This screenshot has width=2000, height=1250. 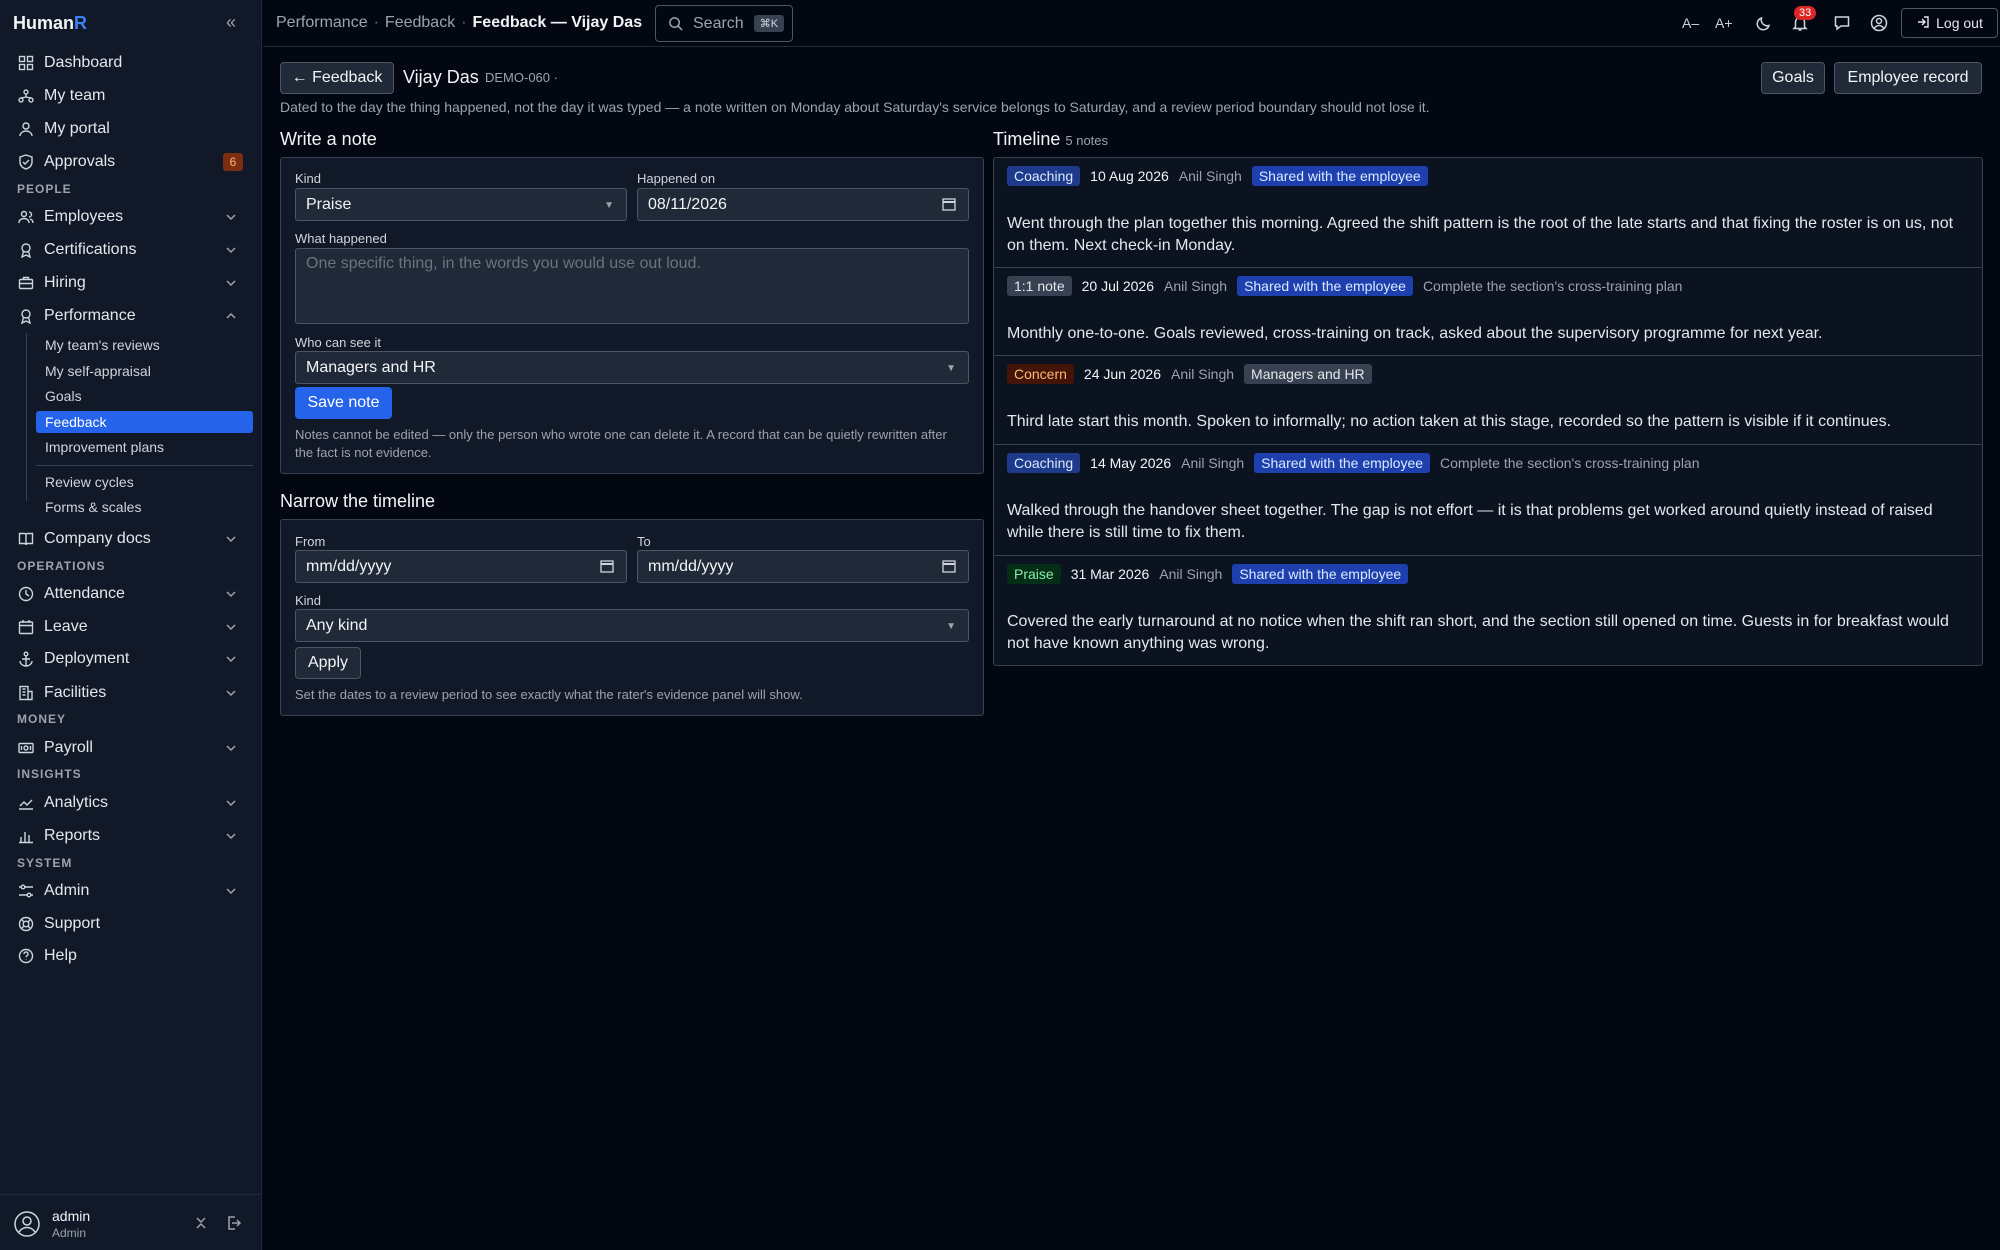 I want to click on expand-collapse-icon, so click(x=201, y=1225).